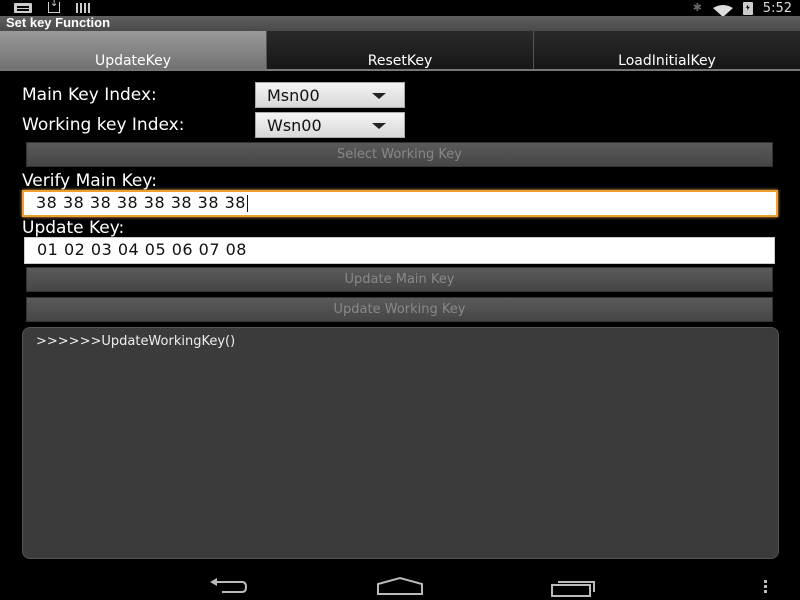 This screenshot has width=800, height=600. I want to click on tab-underline, so click(400, 70).